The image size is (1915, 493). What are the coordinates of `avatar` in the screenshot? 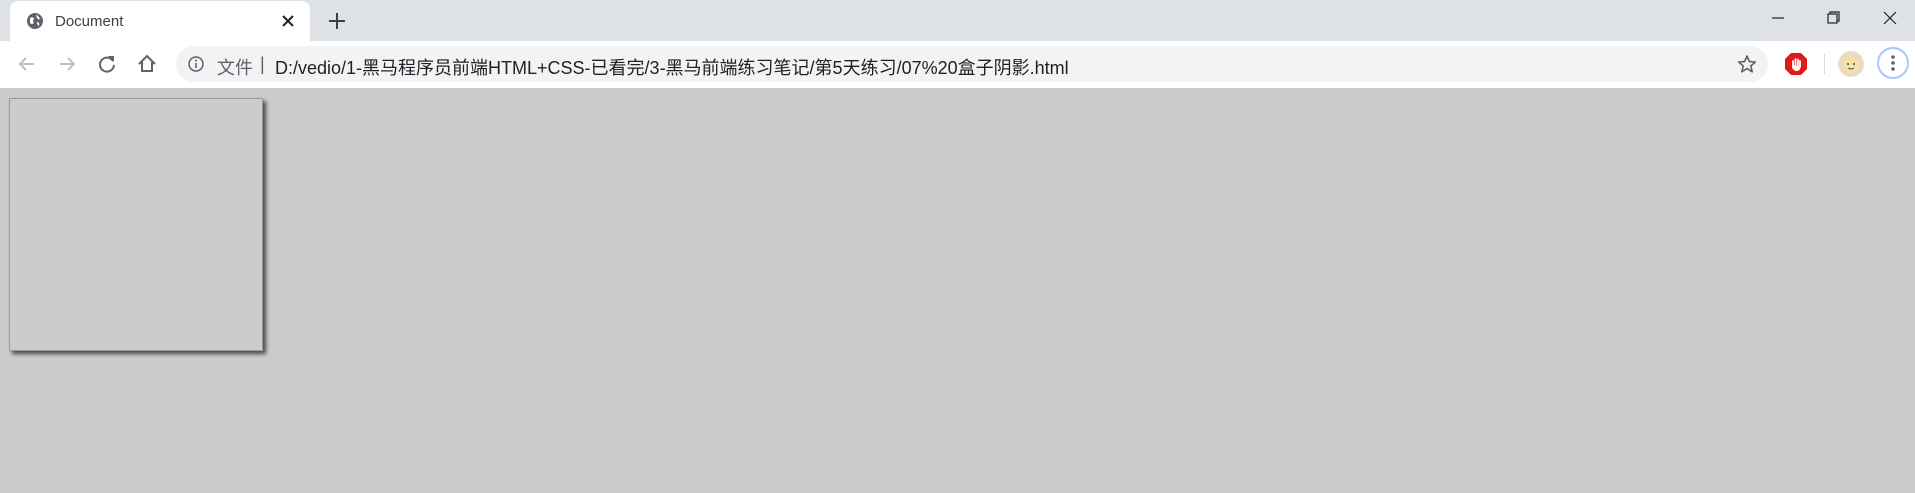 It's located at (1851, 64).